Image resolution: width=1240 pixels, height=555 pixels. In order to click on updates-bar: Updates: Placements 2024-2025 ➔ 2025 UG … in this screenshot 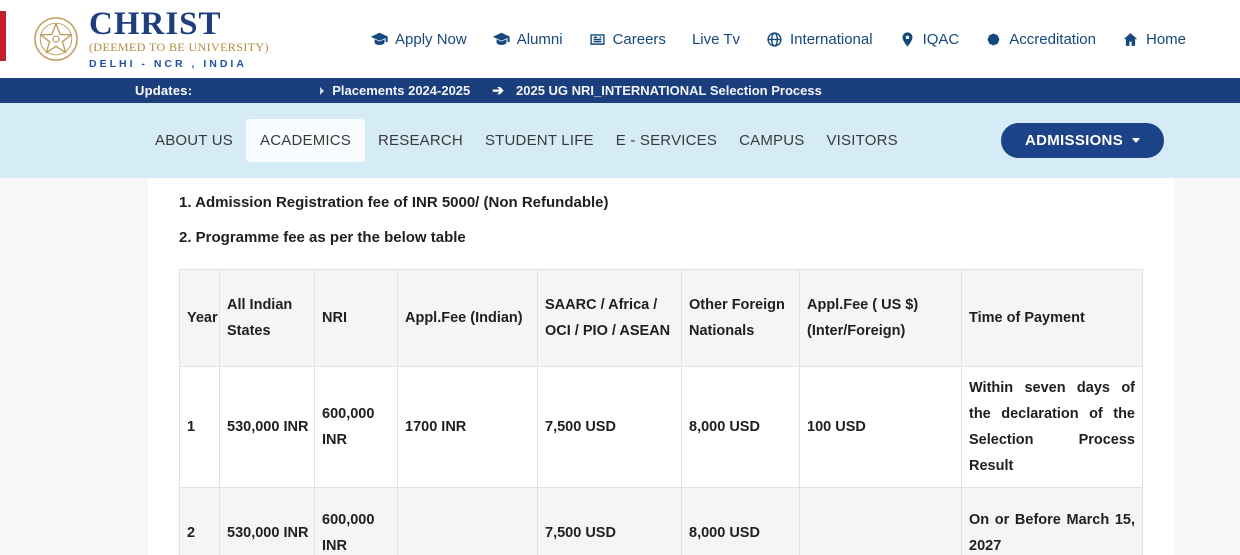, I will do `click(620, 90)`.